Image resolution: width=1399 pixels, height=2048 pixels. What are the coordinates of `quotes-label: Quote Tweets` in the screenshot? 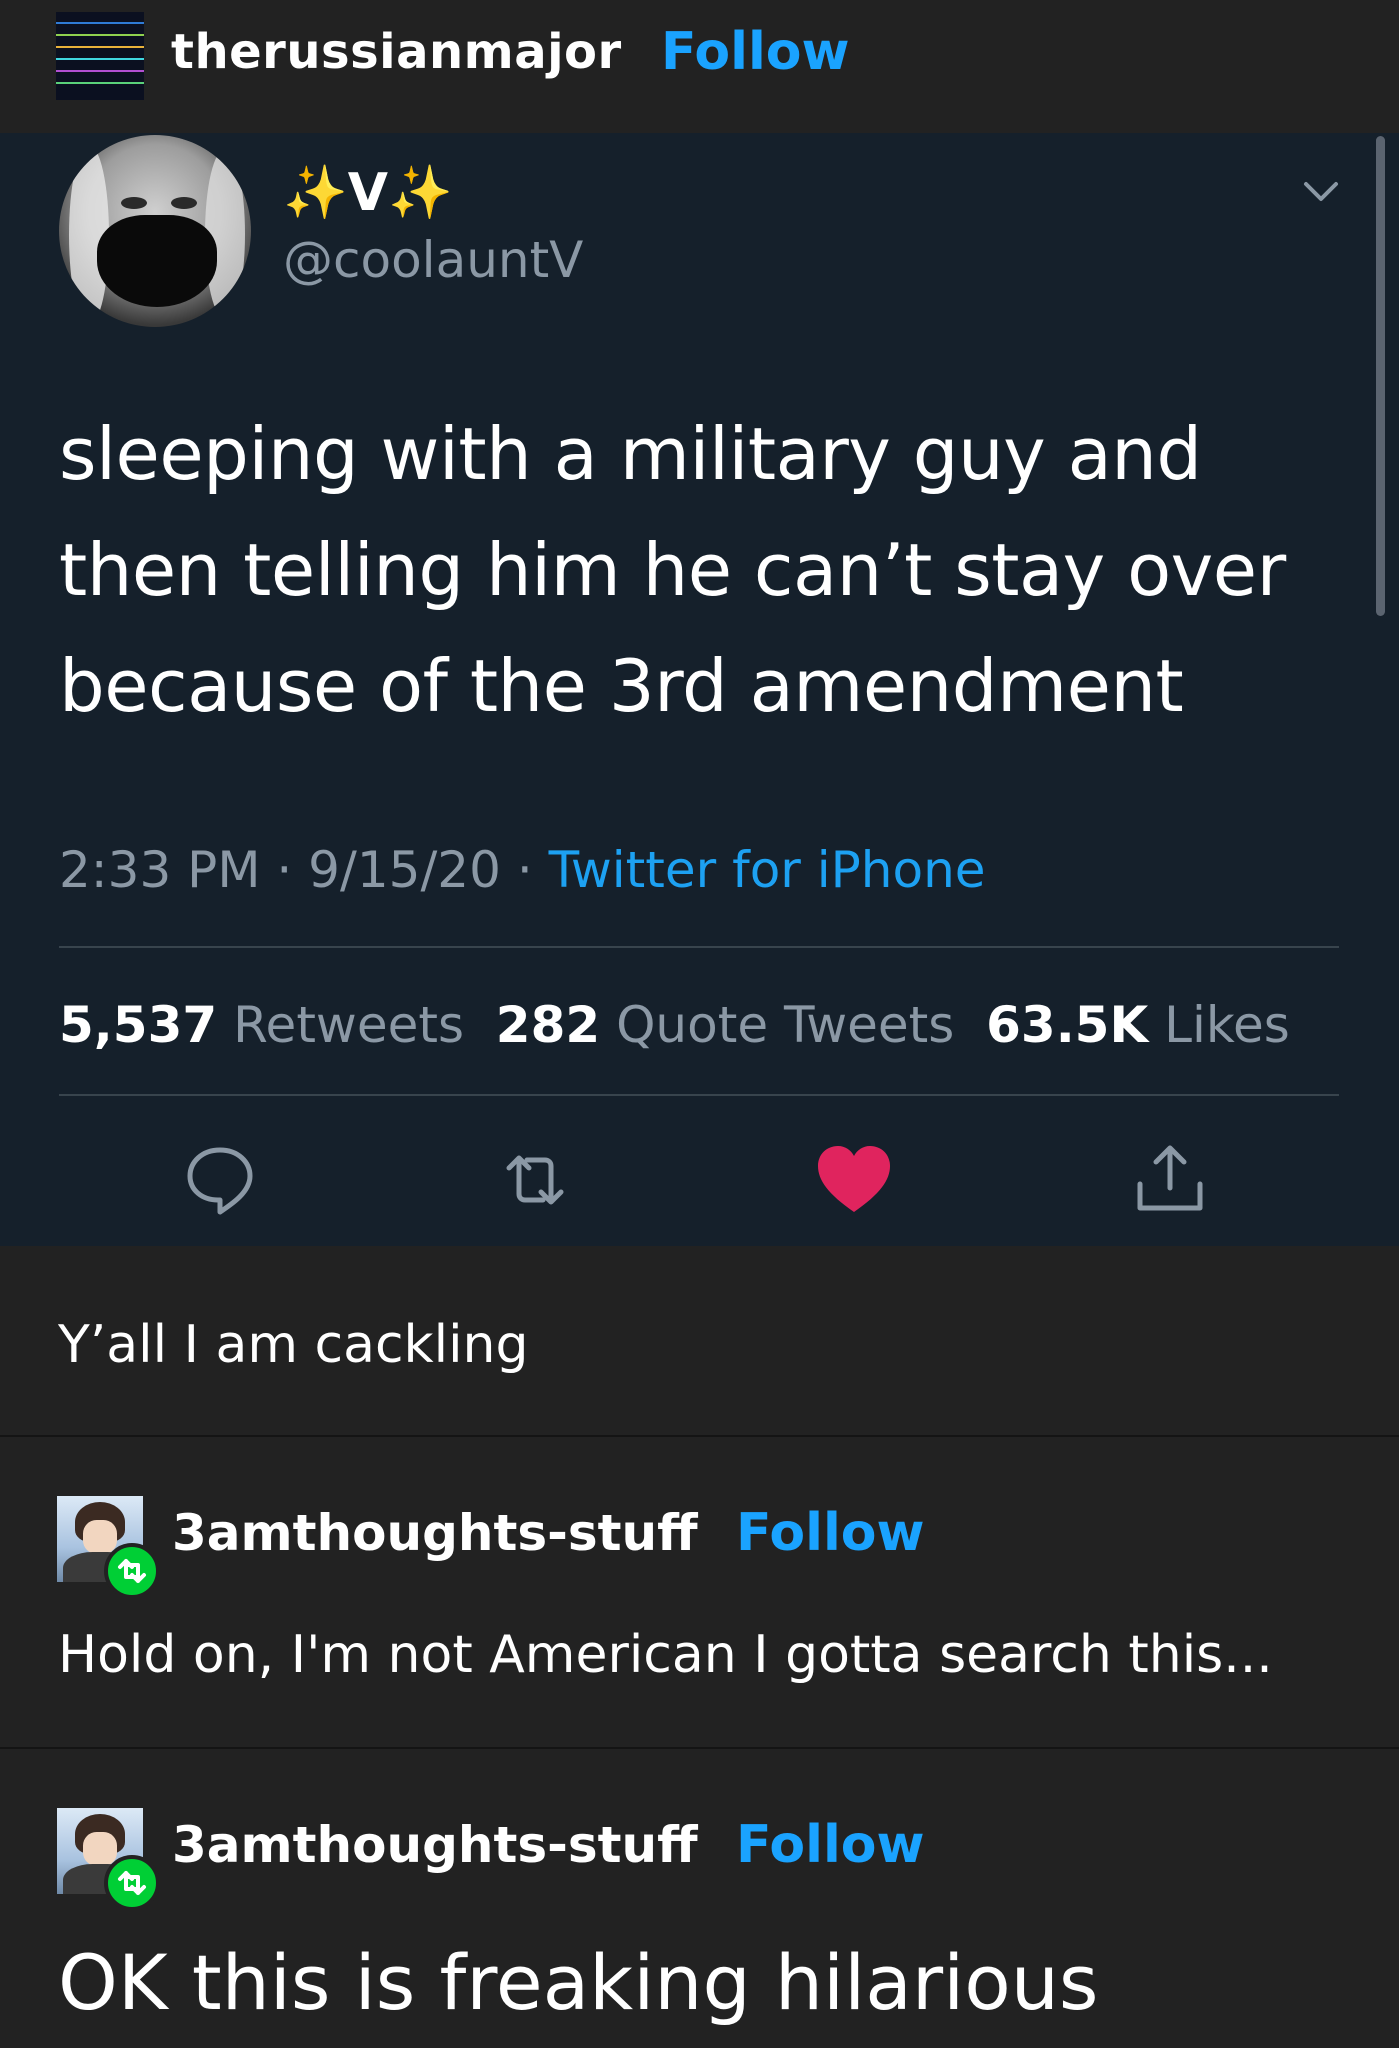 It's located at (785, 1025).